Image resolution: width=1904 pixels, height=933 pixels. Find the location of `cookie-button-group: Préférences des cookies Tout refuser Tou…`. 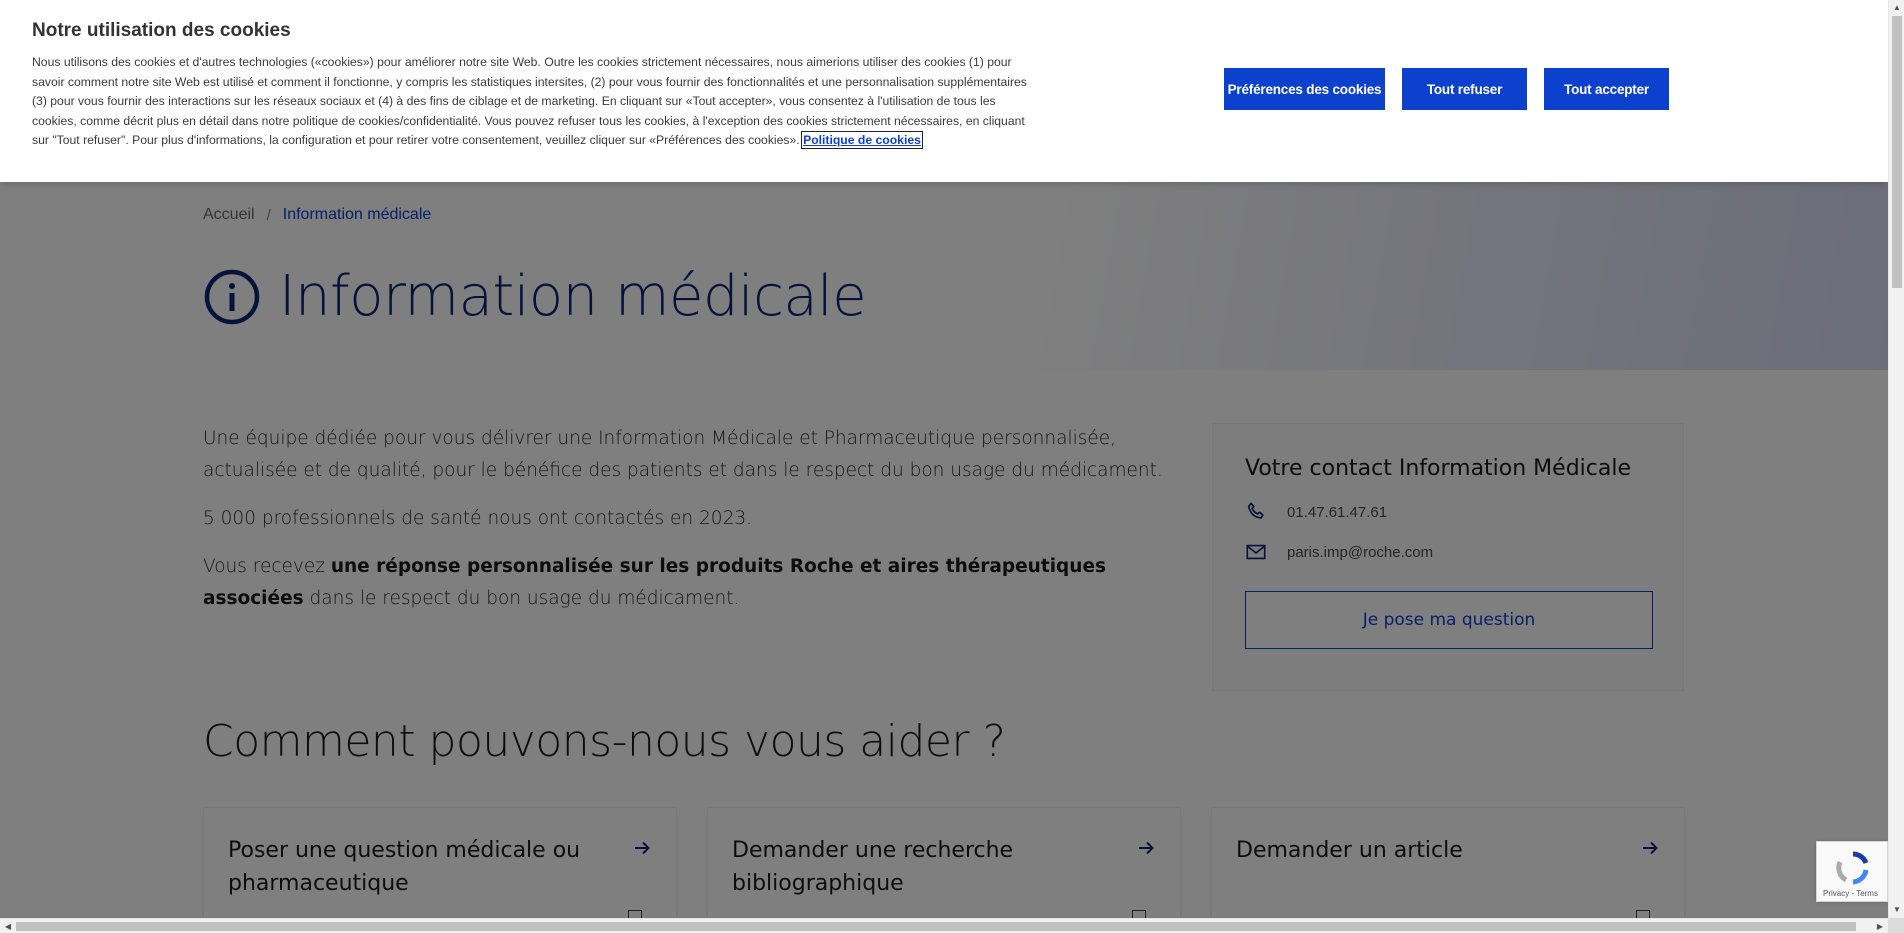

cookie-button-group: Préférences des cookies Tout refuser Tou… is located at coordinates (1446, 89).